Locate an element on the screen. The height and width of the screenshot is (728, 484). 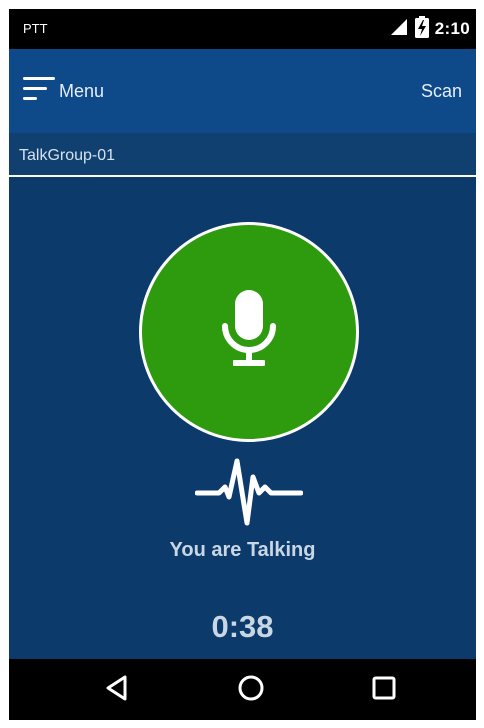
menu-button: Menu is located at coordinates (63, 91).